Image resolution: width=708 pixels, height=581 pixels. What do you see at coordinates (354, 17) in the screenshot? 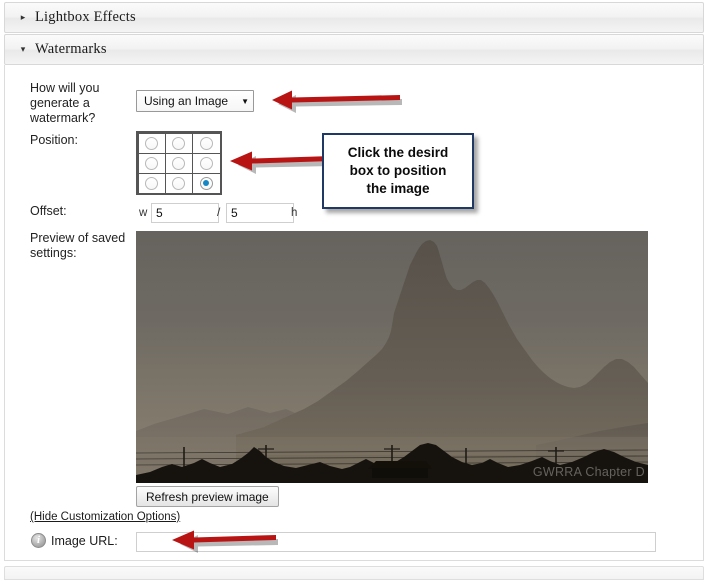
I see `section-header-lightbox-effects: ▸ Lightbox Effects` at bounding box center [354, 17].